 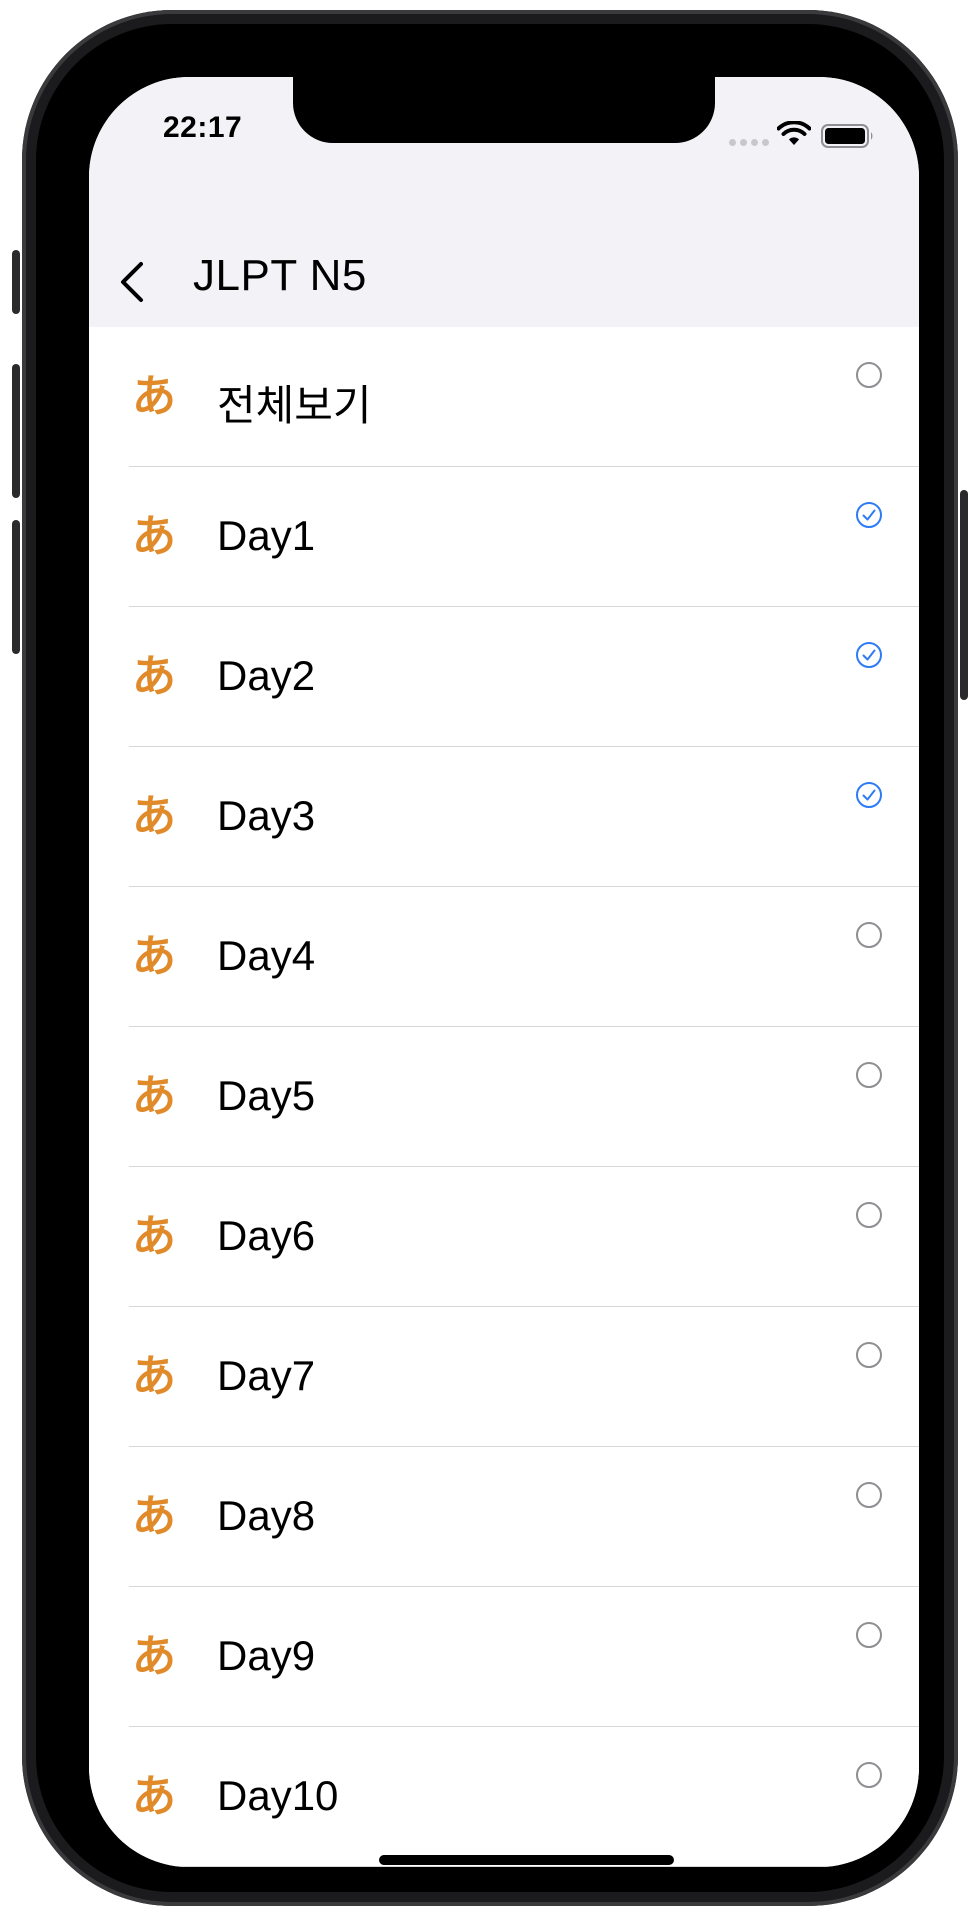 What do you see at coordinates (526, 1860) in the screenshot?
I see `home-indicator` at bounding box center [526, 1860].